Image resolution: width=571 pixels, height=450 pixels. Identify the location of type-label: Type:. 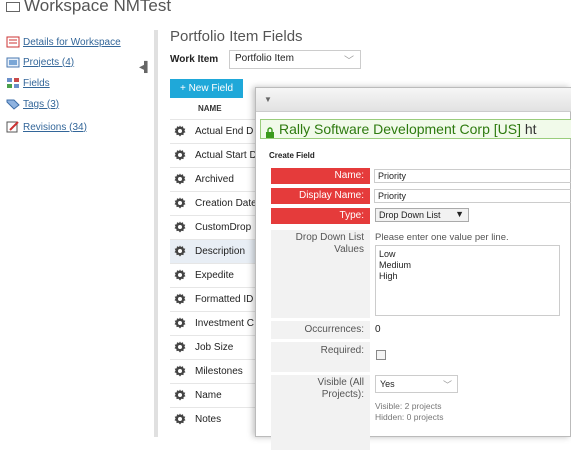
(320, 216).